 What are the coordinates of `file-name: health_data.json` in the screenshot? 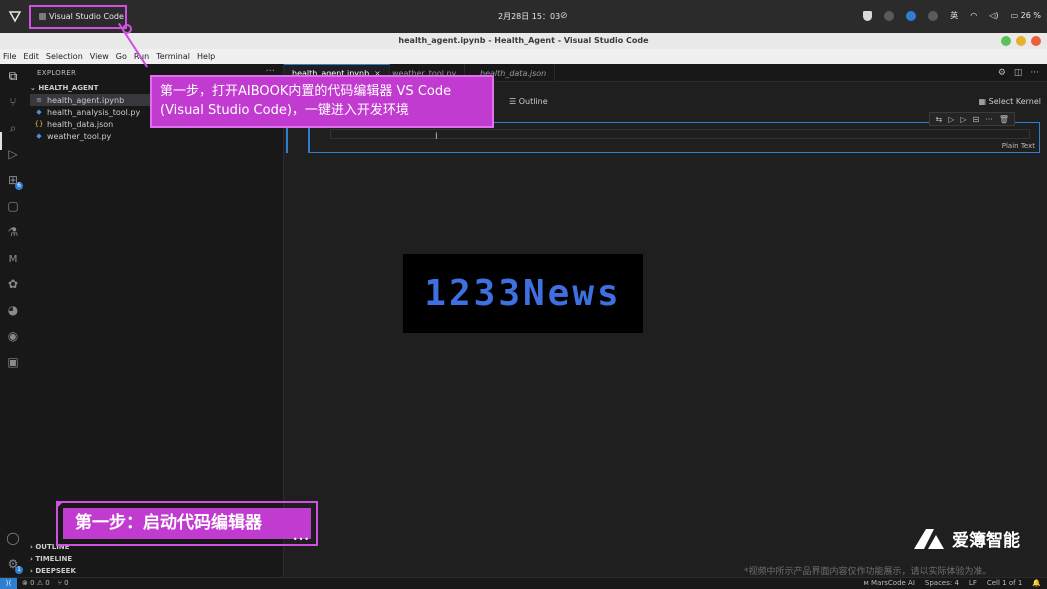 It's located at (80, 124).